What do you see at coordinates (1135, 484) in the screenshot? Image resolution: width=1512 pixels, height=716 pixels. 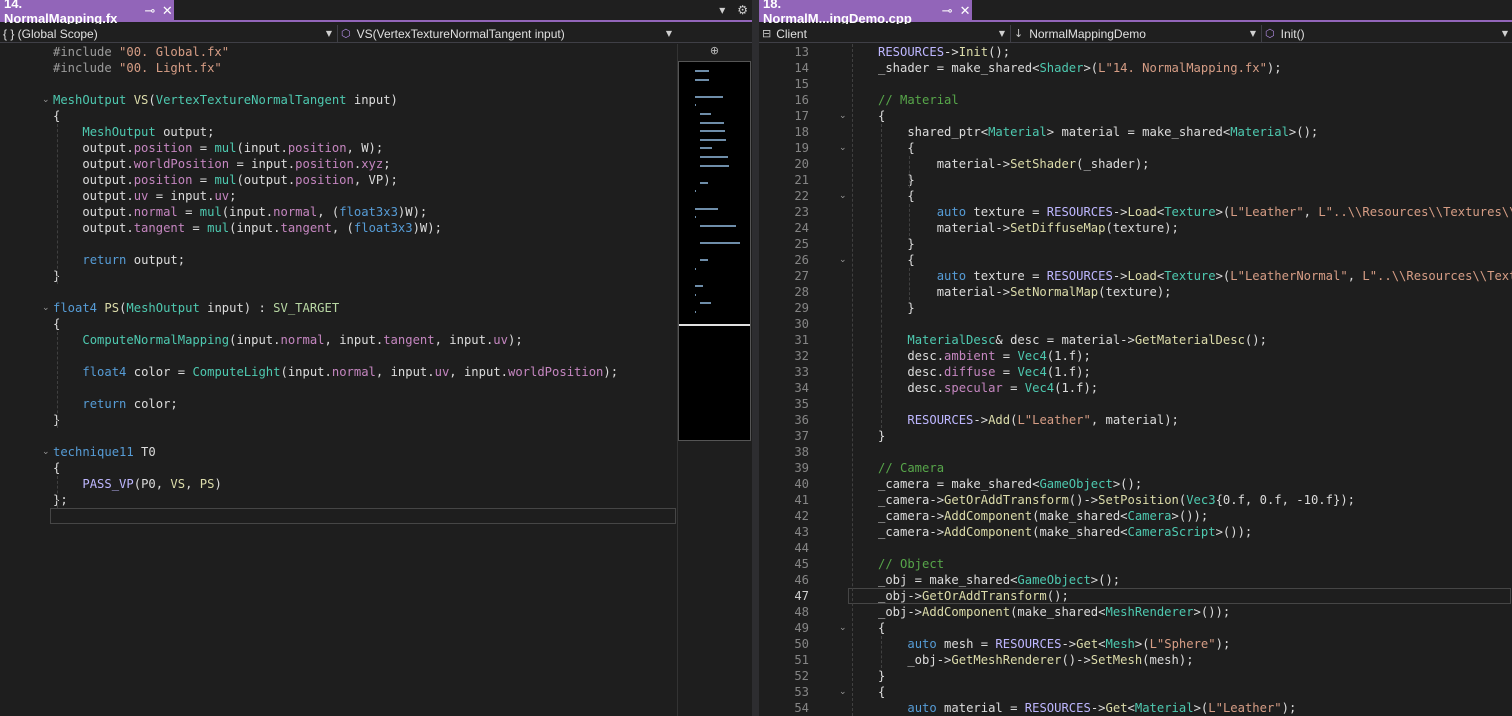 I see `code-line: 40 _camera = make_shared<GameObject>();` at bounding box center [1135, 484].